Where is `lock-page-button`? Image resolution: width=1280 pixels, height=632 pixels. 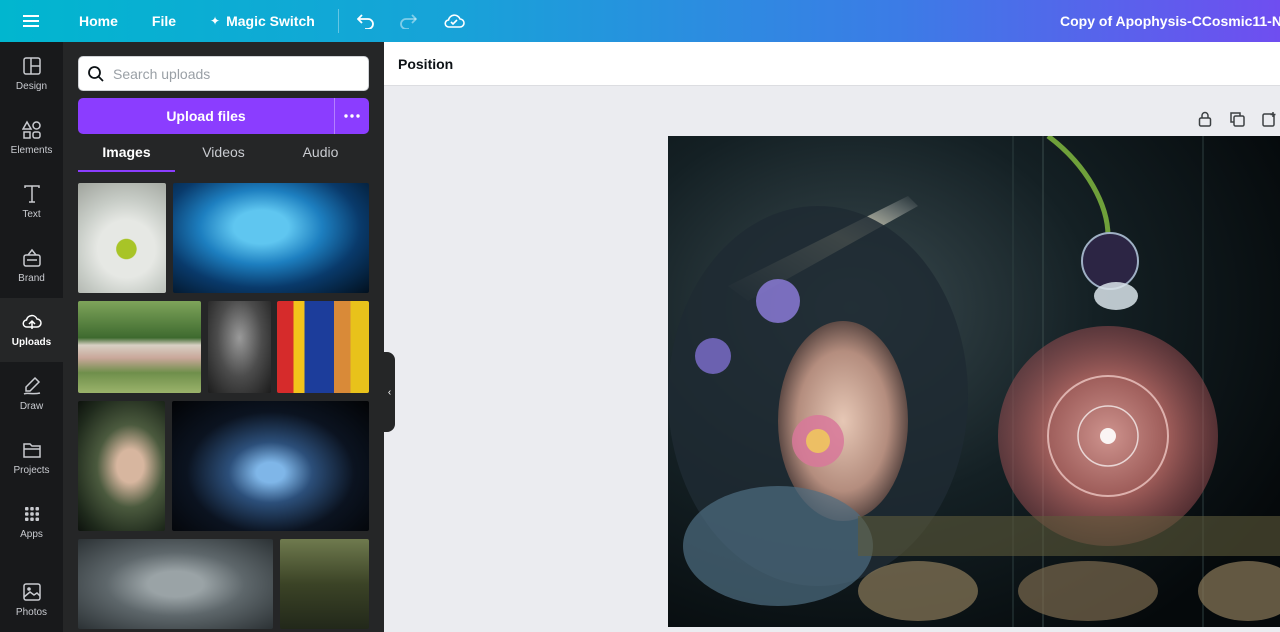
lock-page-button is located at coordinates (1205, 119).